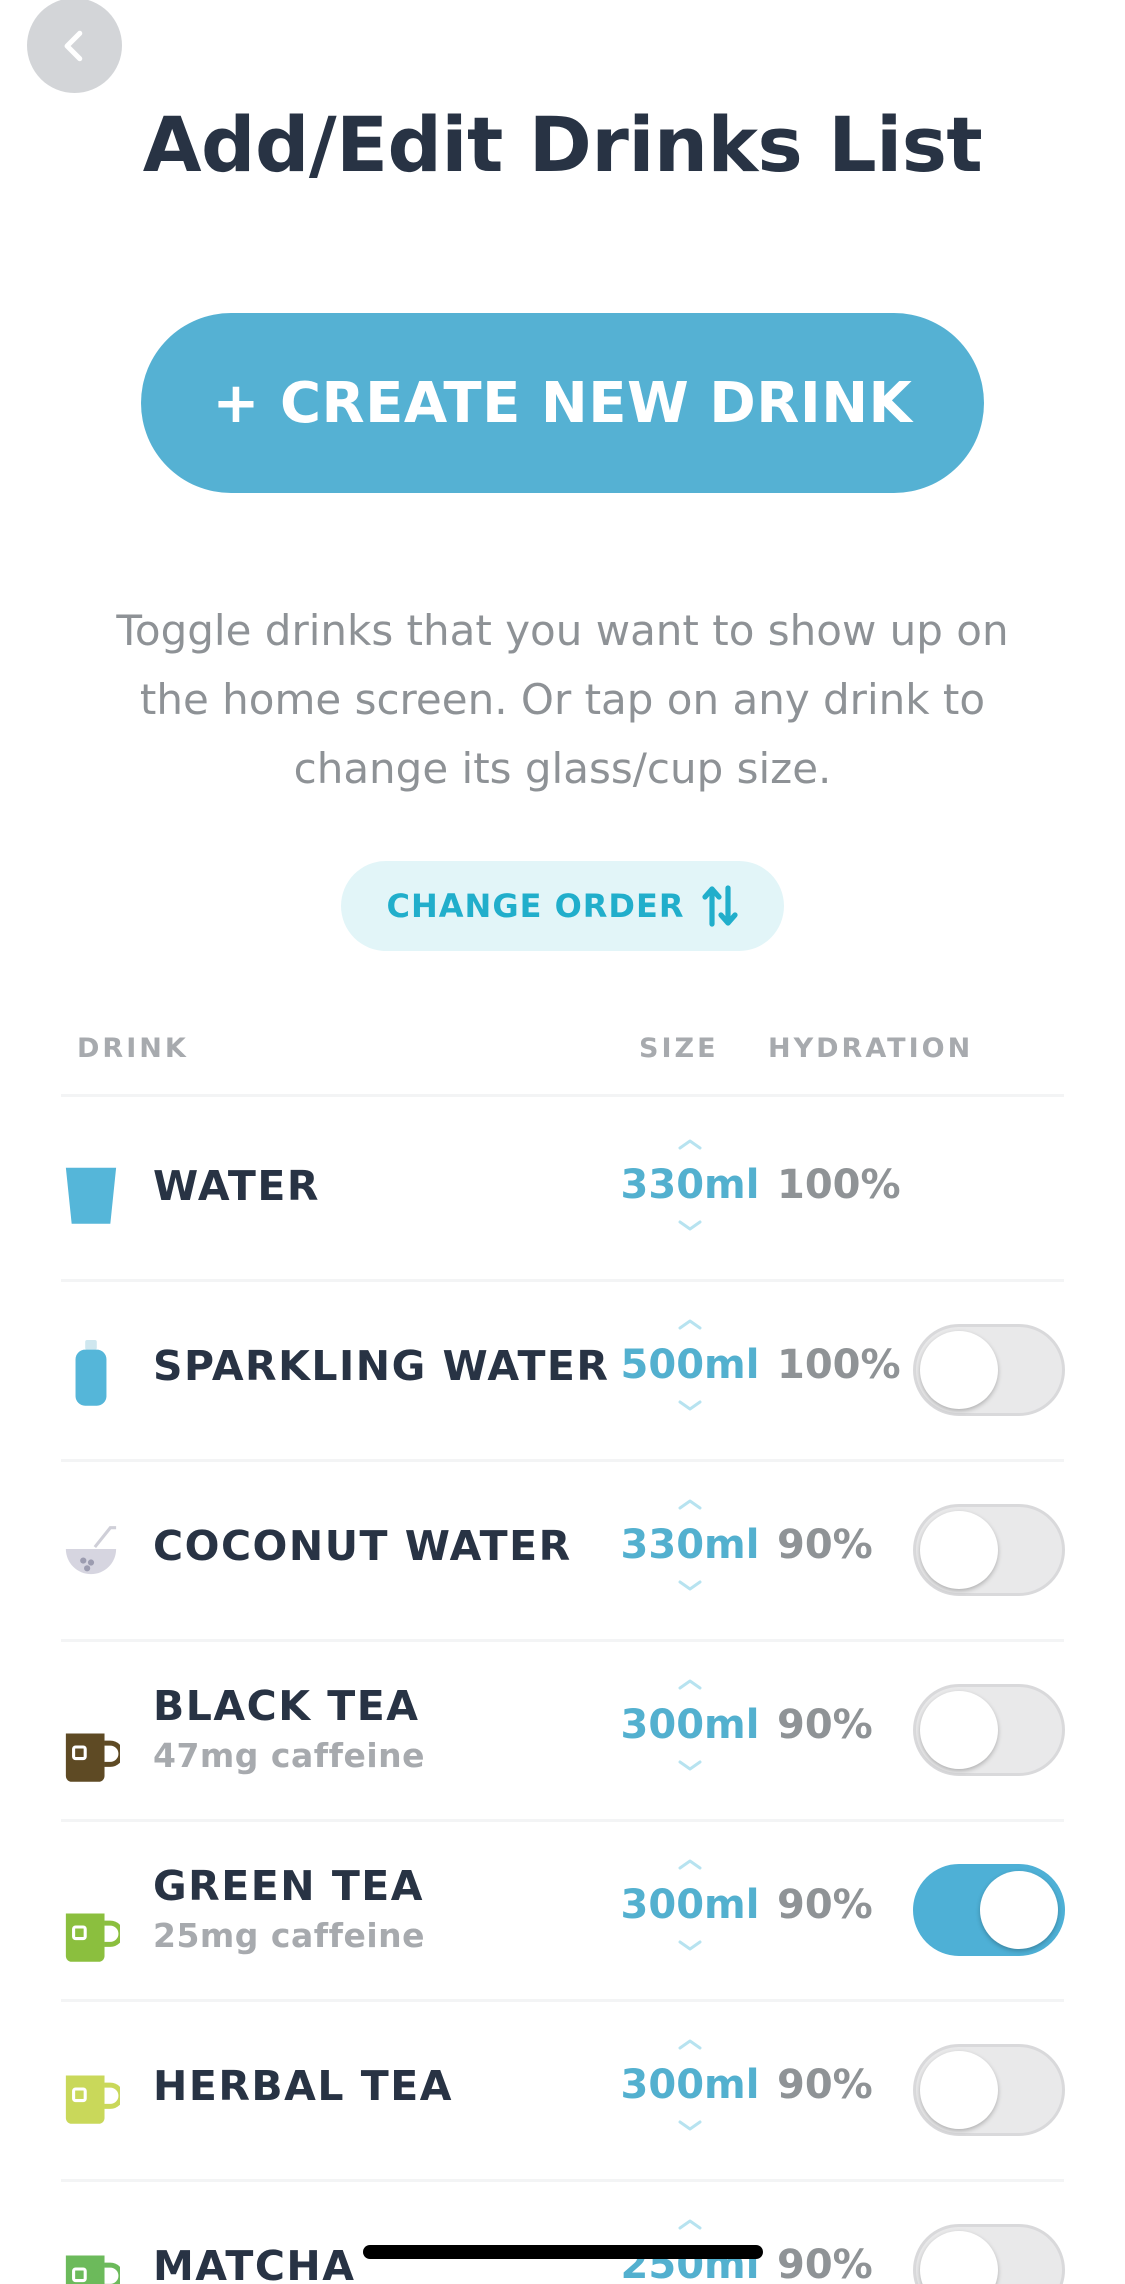 This screenshot has height=2284, width=1125. Describe the element at coordinates (91, 1192) in the screenshot. I see `glass-icon` at that location.